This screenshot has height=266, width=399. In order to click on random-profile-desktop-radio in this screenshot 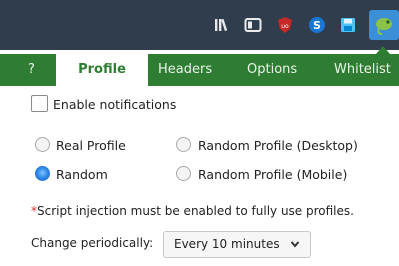, I will do `click(183, 144)`.